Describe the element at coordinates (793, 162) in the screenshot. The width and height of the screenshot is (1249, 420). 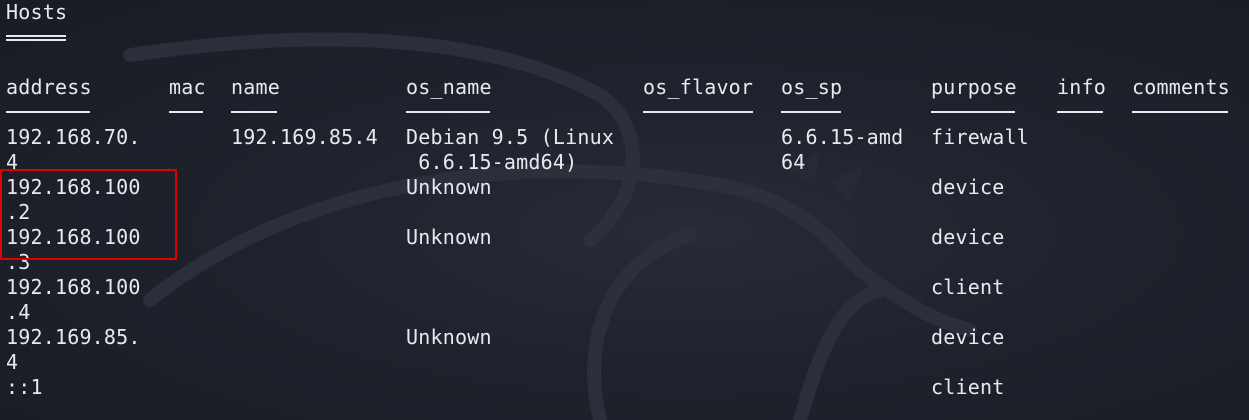
I see `cell-os-sp-wrap: 64` at that location.